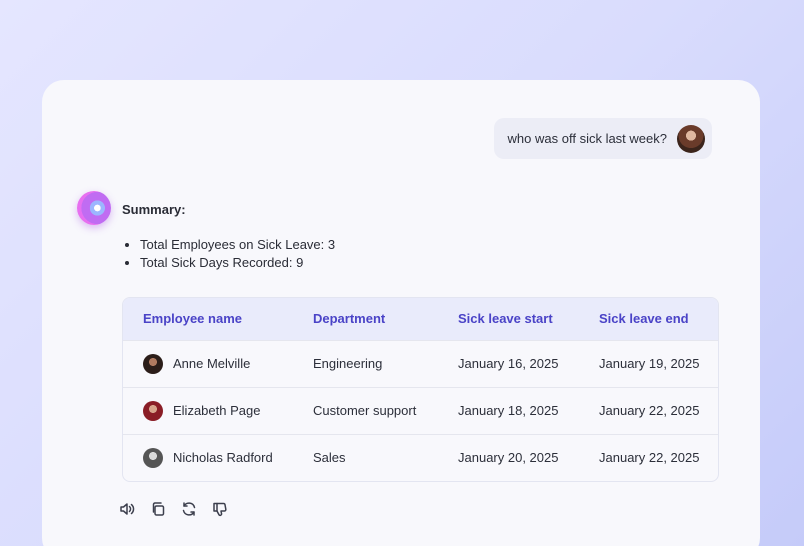 The width and height of the screenshot is (804, 546). I want to click on summary-title: Summary:, so click(154, 209).